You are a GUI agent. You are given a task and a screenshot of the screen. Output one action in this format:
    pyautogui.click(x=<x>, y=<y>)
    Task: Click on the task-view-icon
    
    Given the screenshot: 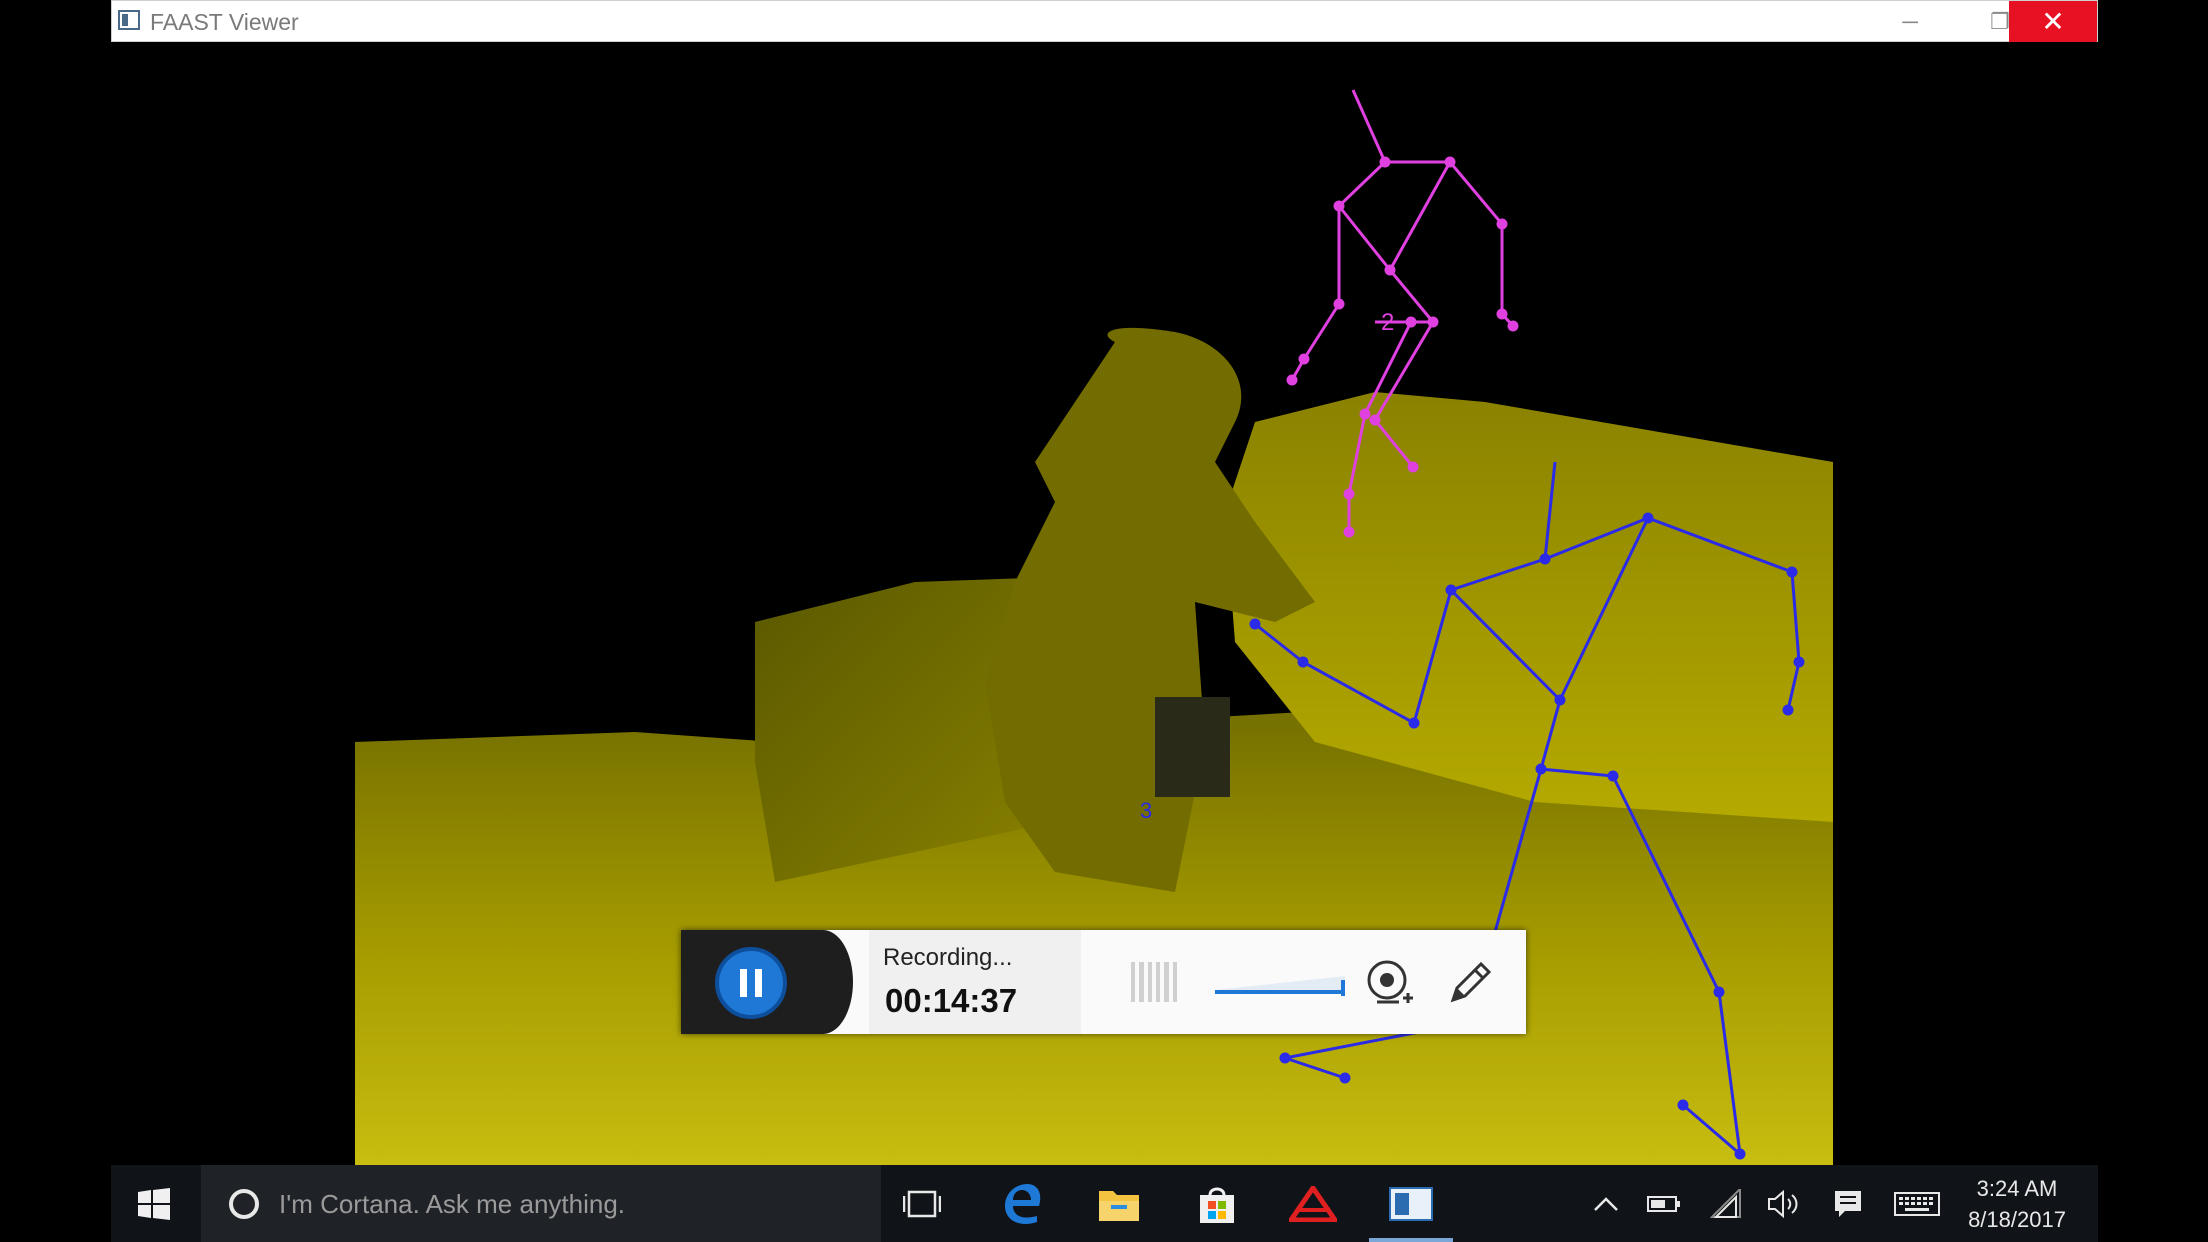 What is the action you would take?
    pyautogui.click(x=922, y=1203)
    